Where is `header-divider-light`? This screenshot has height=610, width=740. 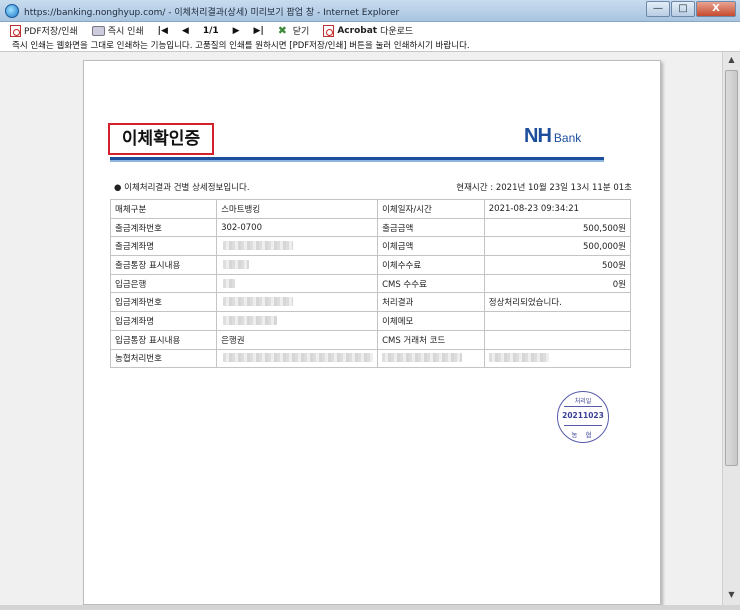 header-divider-light is located at coordinates (357, 161).